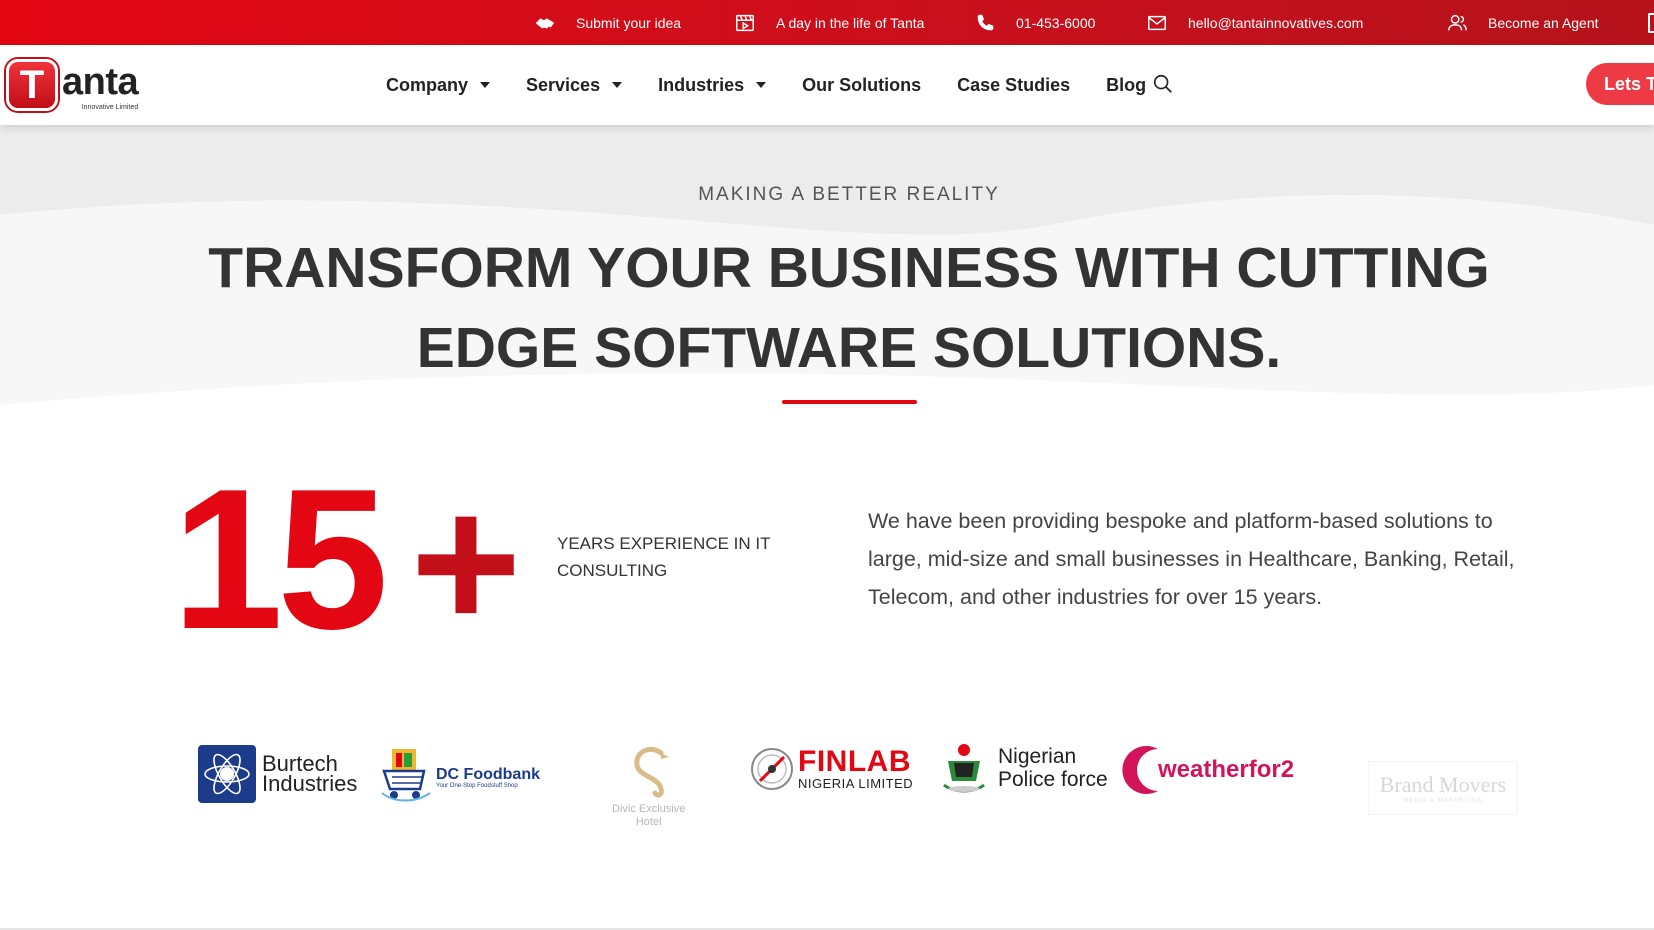  I want to click on nav-case-studies: Case Studies, so click(1013, 85).